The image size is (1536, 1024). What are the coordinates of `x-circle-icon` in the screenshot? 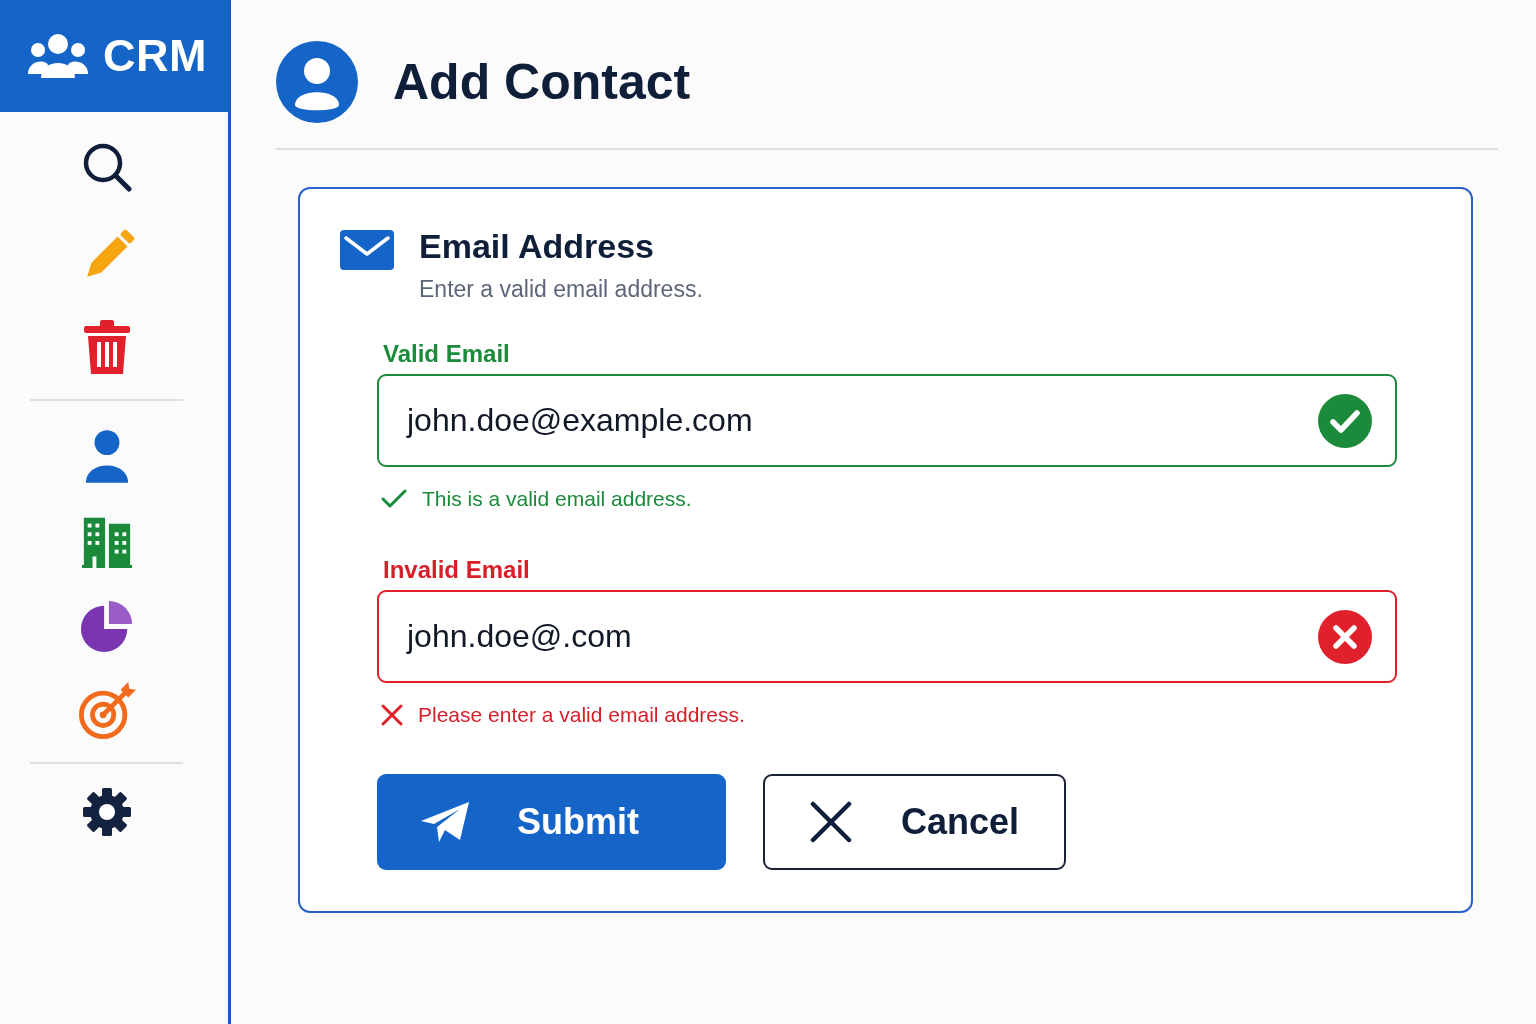 It's located at (1345, 636).